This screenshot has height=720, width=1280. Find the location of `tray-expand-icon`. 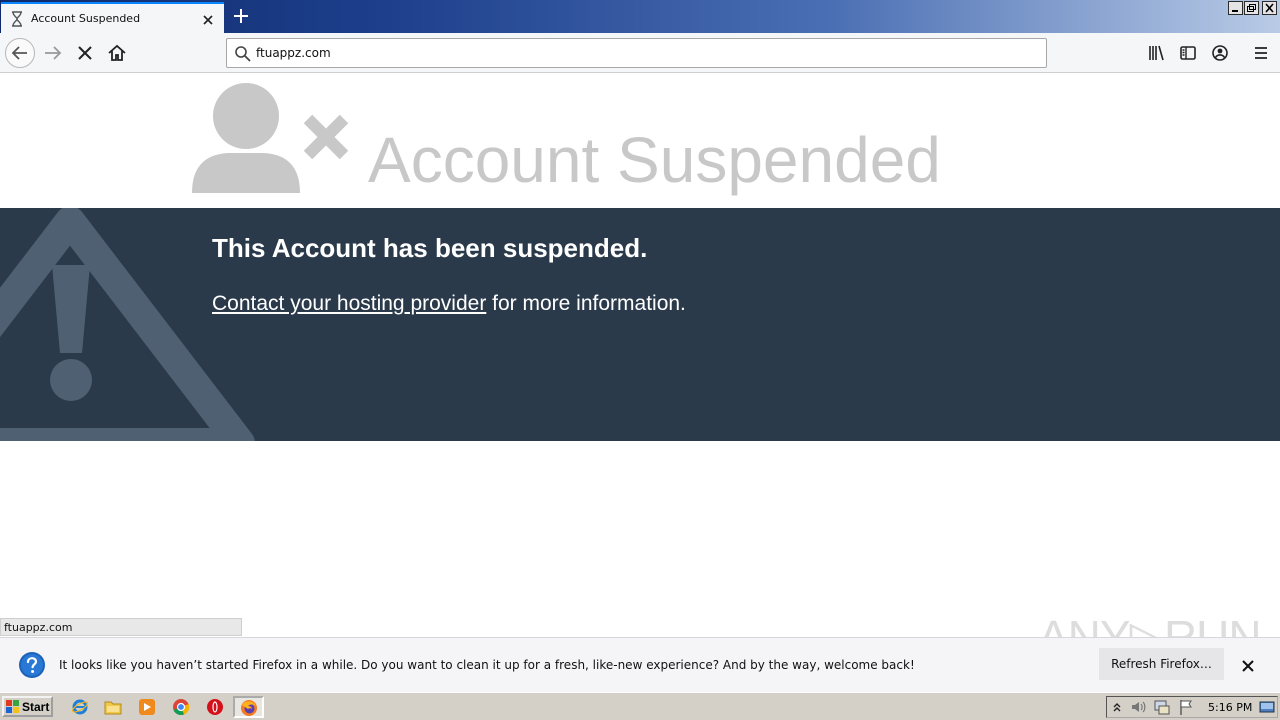

tray-expand-icon is located at coordinates (1119, 707).